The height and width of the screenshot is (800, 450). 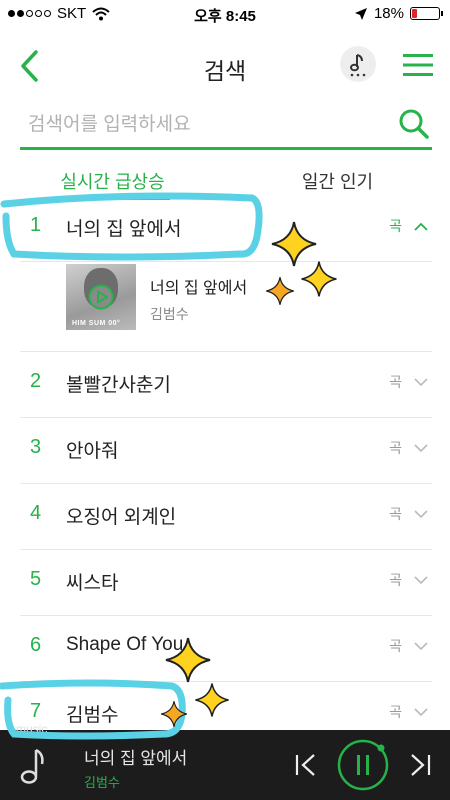 What do you see at coordinates (306, 765) in the screenshot?
I see `previous-track-icon` at bounding box center [306, 765].